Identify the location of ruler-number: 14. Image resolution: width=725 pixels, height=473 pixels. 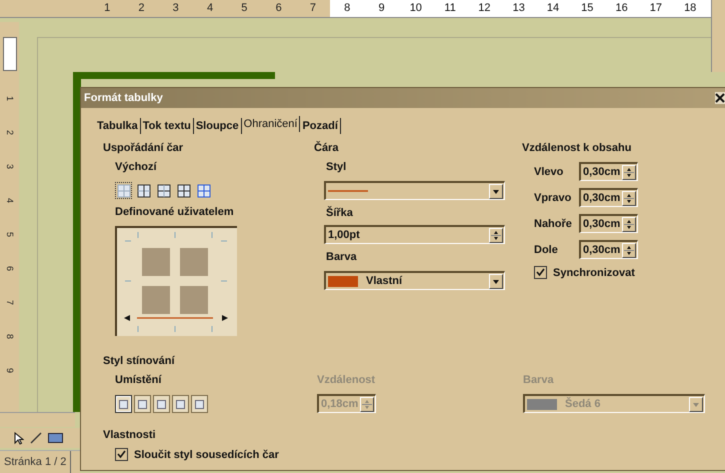
(553, 8).